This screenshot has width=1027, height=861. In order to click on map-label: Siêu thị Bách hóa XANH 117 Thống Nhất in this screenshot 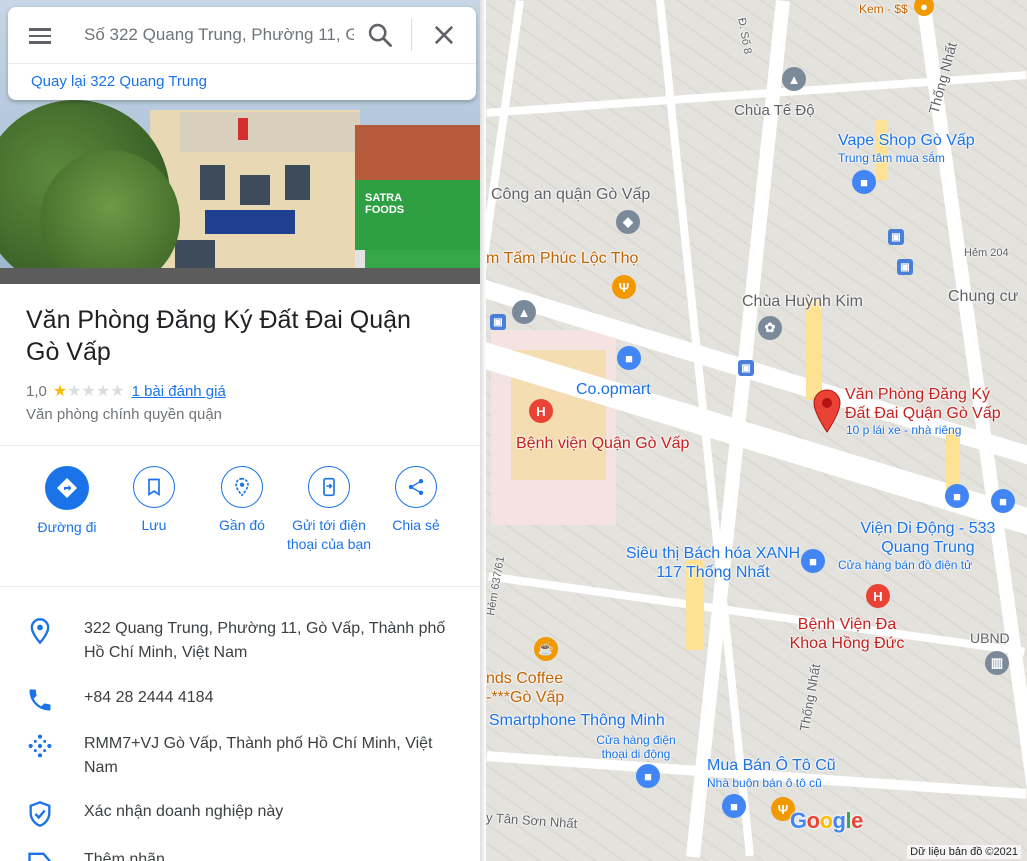, I will do `click(713, 563)`.